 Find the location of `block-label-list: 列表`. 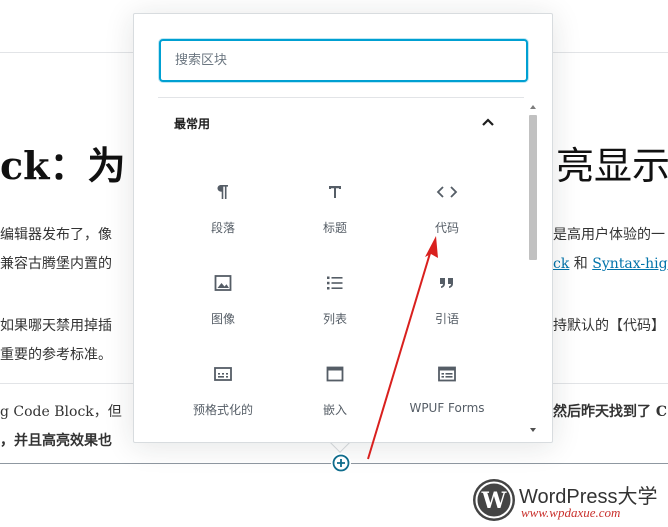

block-label-list: 列表 is located at coordinates (334, 319).